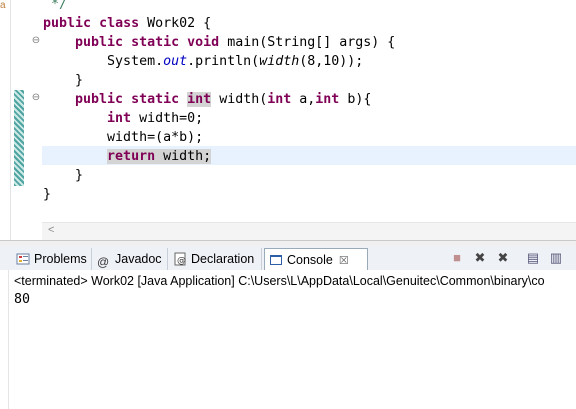 The image size is (576, 409). What do you see at coordinates (276, 260) in the screenshot?
I see `console-icon` at bounding box center [276, 260].